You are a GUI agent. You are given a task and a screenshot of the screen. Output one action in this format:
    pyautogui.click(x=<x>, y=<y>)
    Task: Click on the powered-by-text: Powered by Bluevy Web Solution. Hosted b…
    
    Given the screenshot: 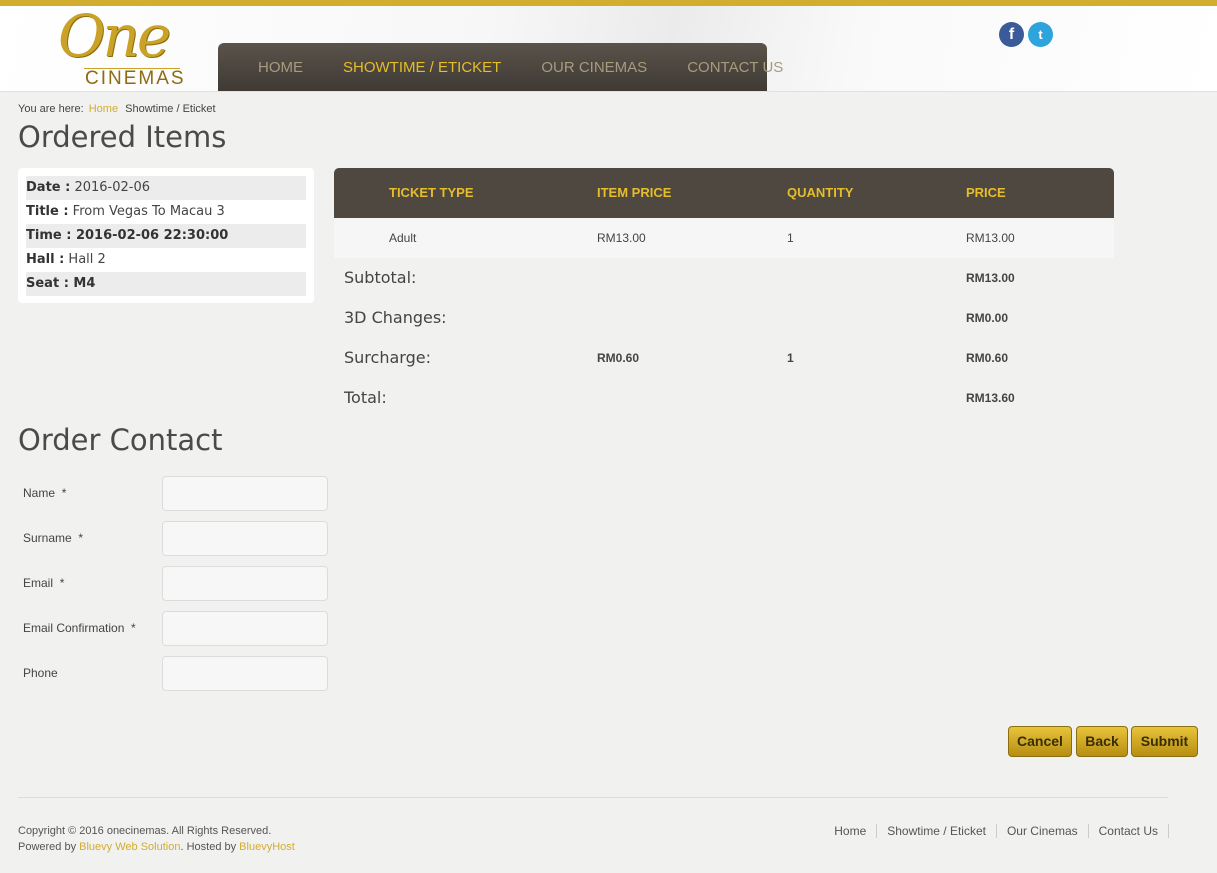 What is the action you would take?
    pyautogui.click(x=156, y=847)
    